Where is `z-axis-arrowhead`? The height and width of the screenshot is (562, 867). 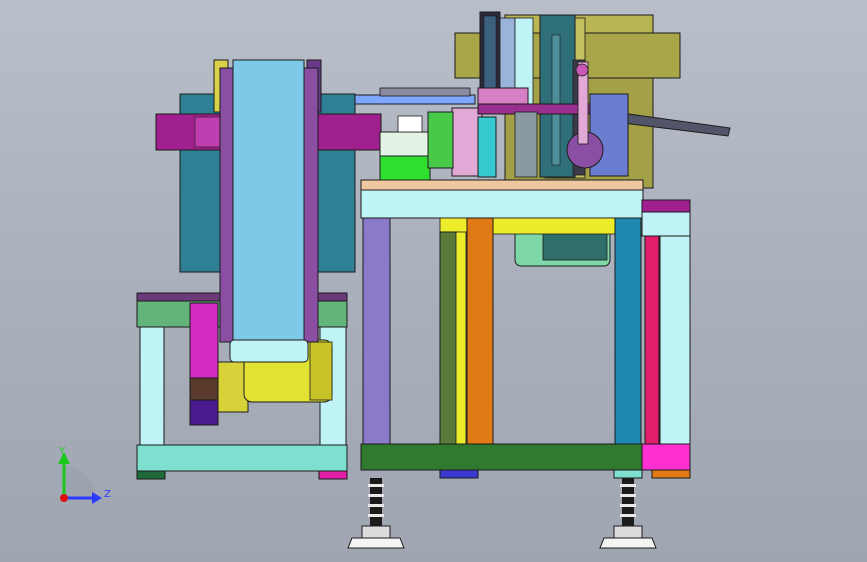 z-axis-arrowhead is located at coordinates (97, 498).